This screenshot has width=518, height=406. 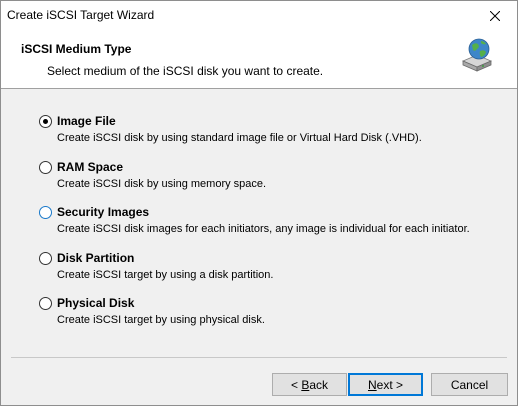 What do you see at coordinates (45, 303) in the screenshot?
I see `physical-disk-radio` at bounding box center [45, 303].